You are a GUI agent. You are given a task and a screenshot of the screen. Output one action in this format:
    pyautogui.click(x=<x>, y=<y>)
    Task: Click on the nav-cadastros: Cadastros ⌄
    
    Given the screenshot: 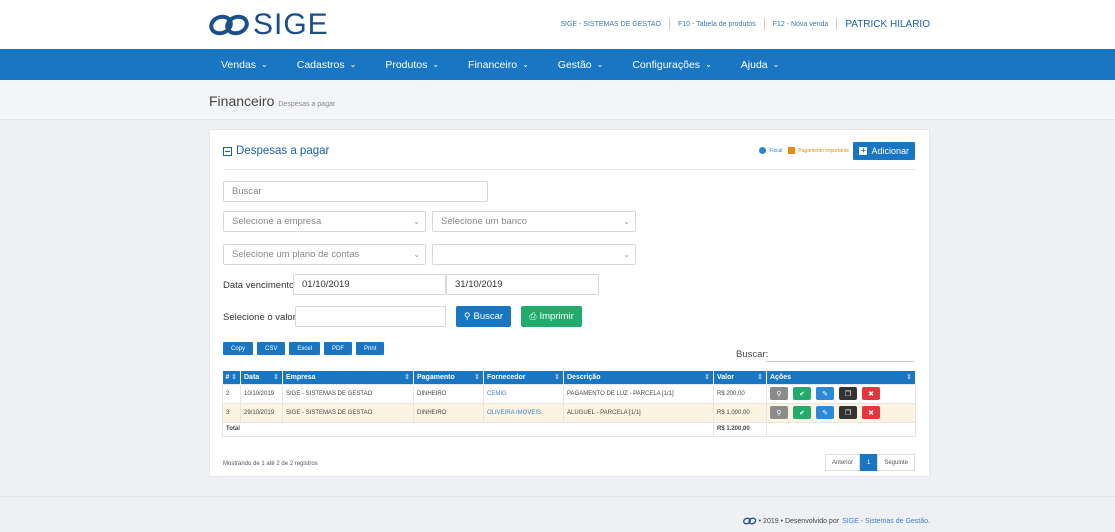 What is the action you would take?
    pyautogui.click(x=327, y=65)
    